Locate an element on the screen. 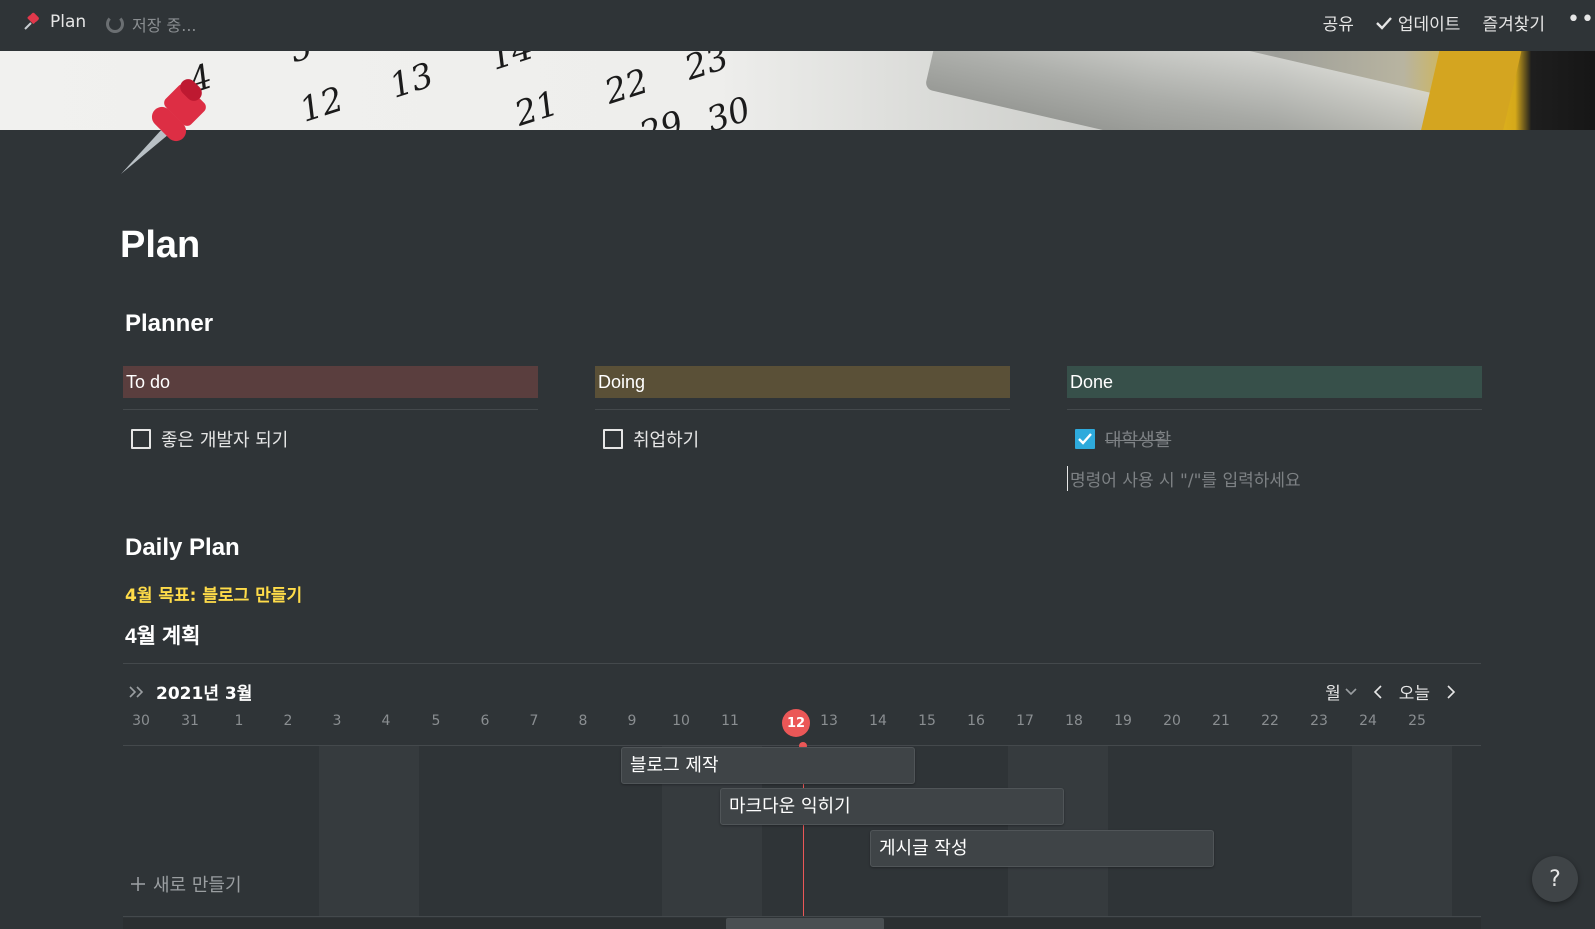  day-label: 23 is located at coordinates (1319, 721).